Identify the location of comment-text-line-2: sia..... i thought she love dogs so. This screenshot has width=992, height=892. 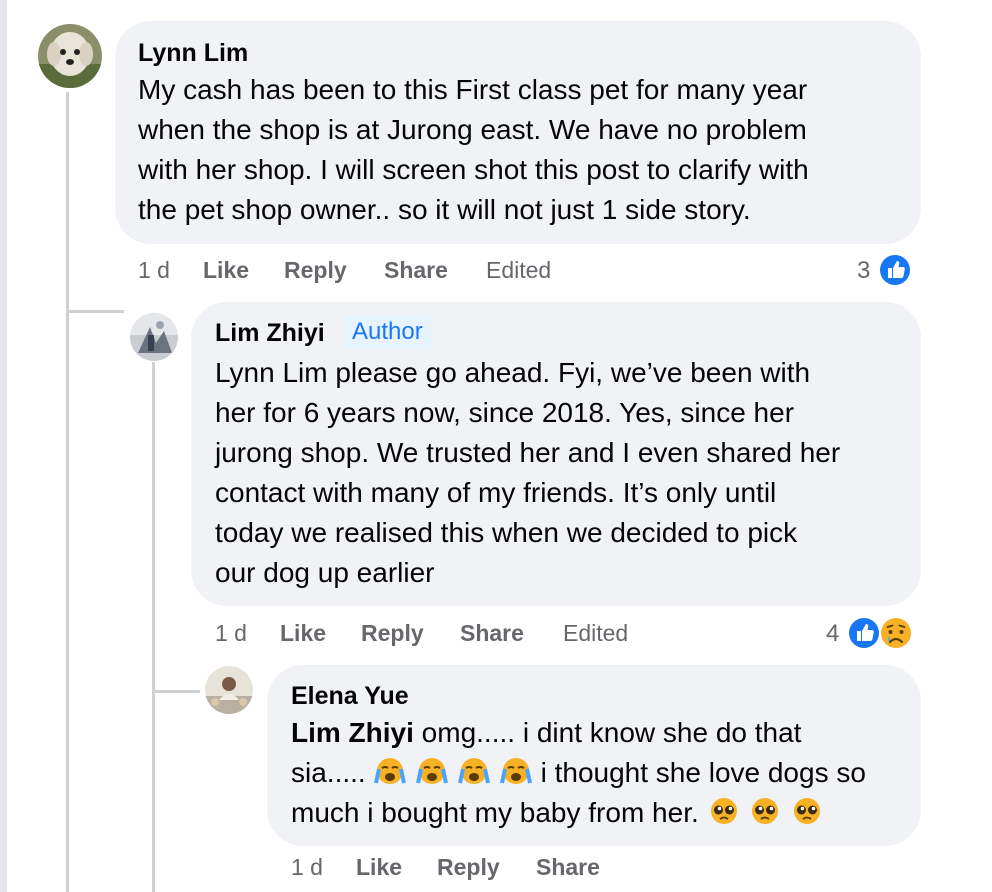
(578, 773).